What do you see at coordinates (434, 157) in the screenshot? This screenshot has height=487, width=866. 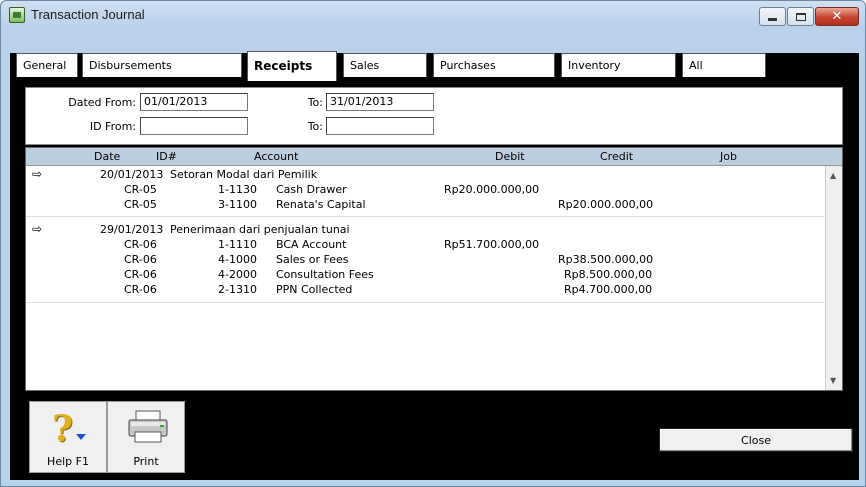 I see `grid-header: Date ID# Account Debit Credit Job` at bounding box center [434, 157].